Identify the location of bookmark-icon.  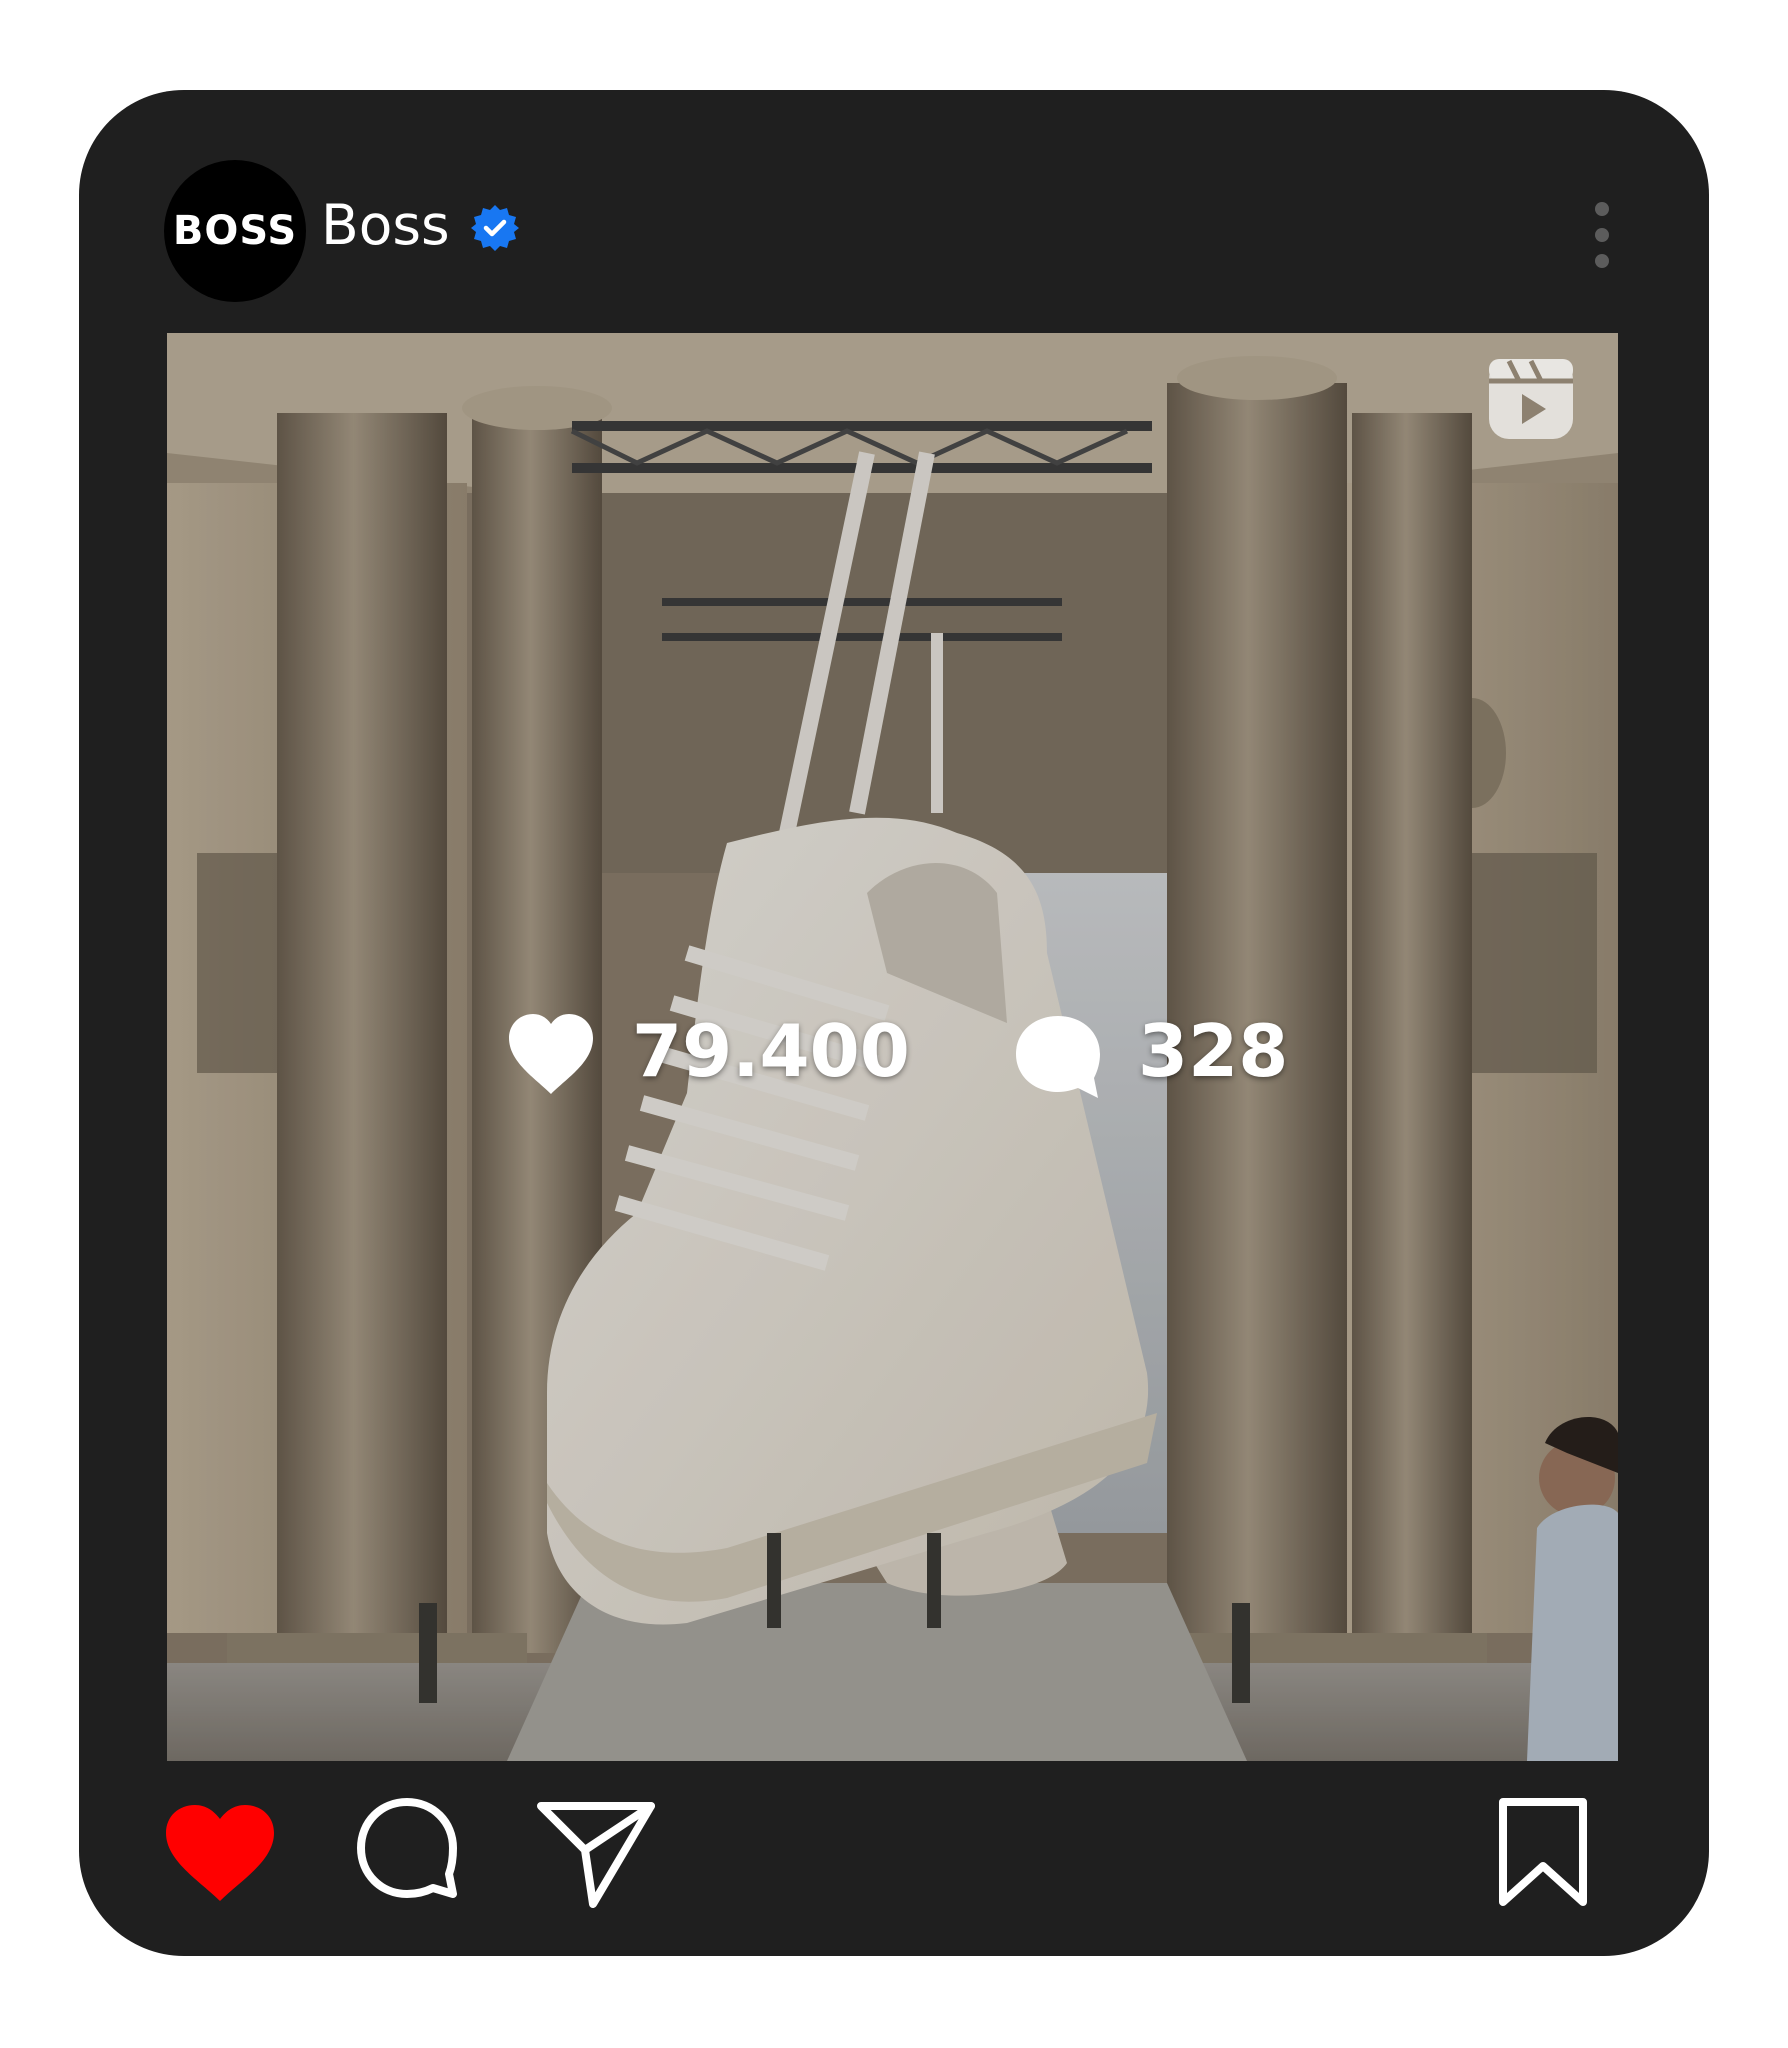
(1543, 1852).